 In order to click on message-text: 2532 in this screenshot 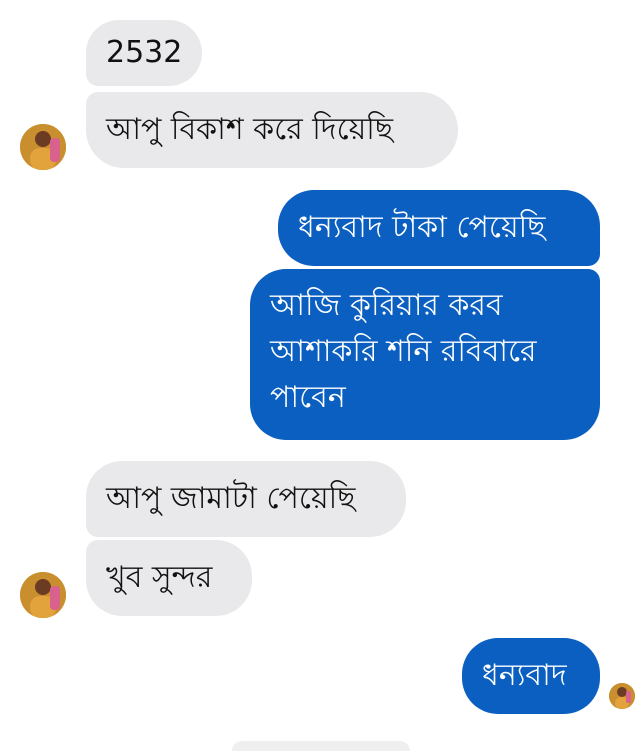, I will do `click(144, 52)`.